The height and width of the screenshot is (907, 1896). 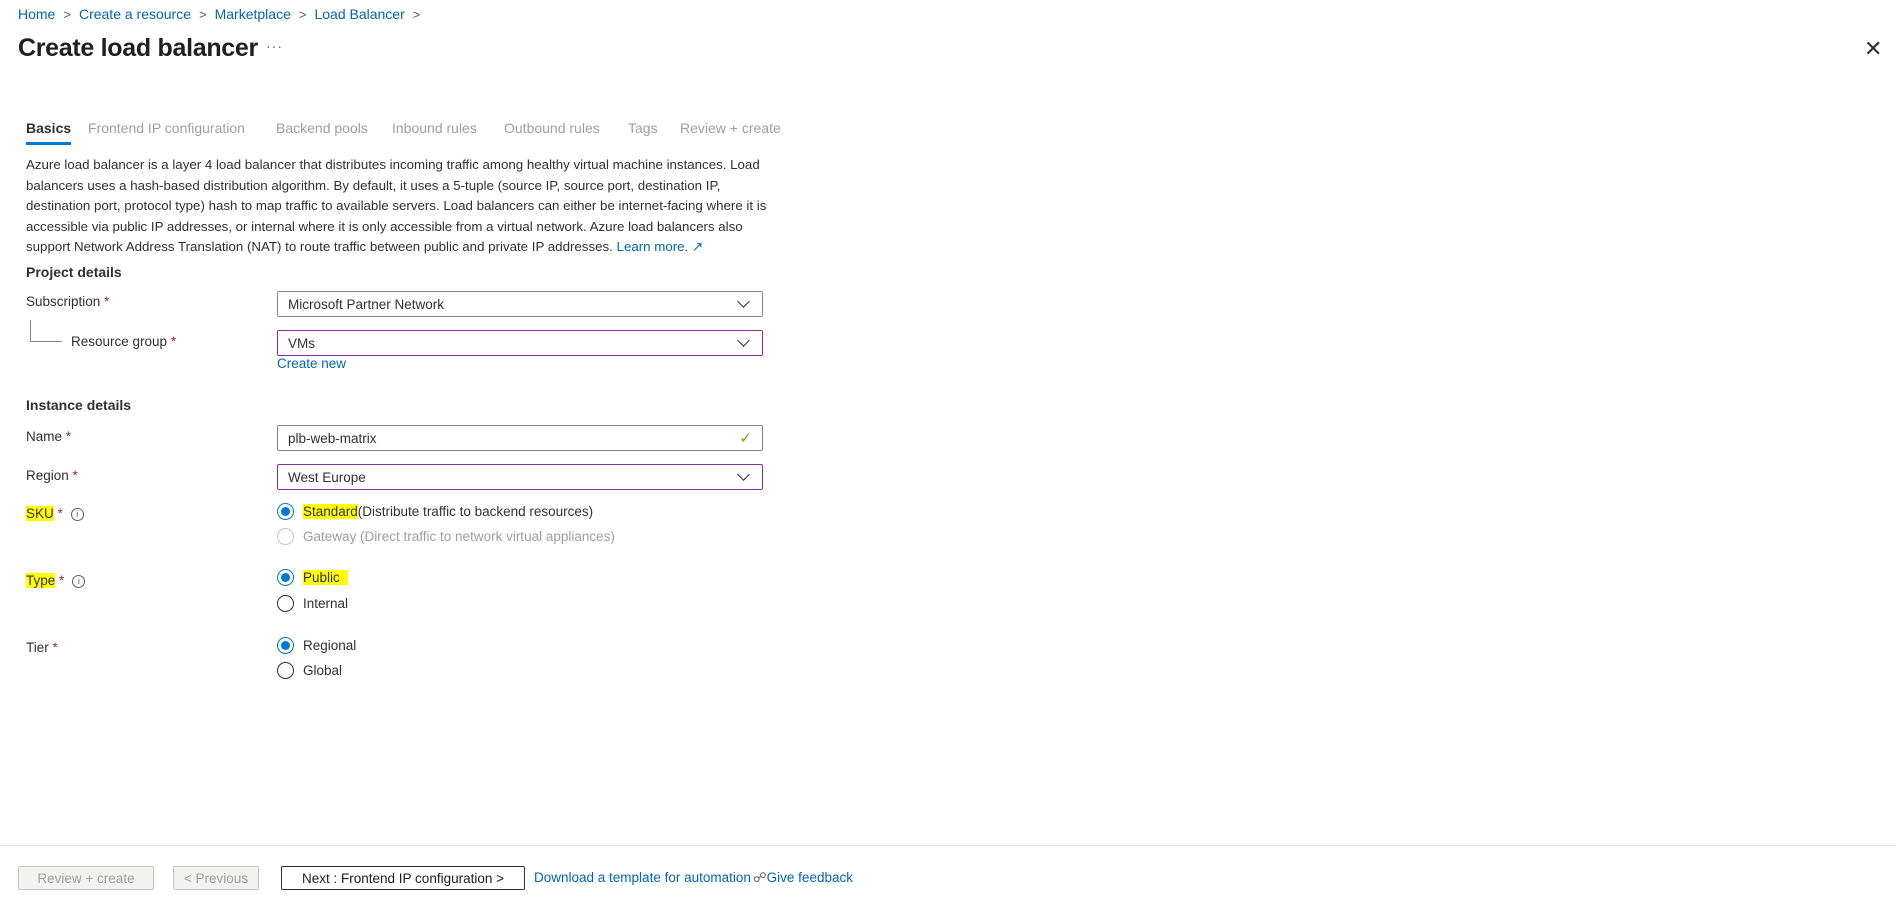 What do you see at coordinates (730, 133) in the screenshot?
I see `tab-review-create: Review + create` at bounding box center [730, 133].